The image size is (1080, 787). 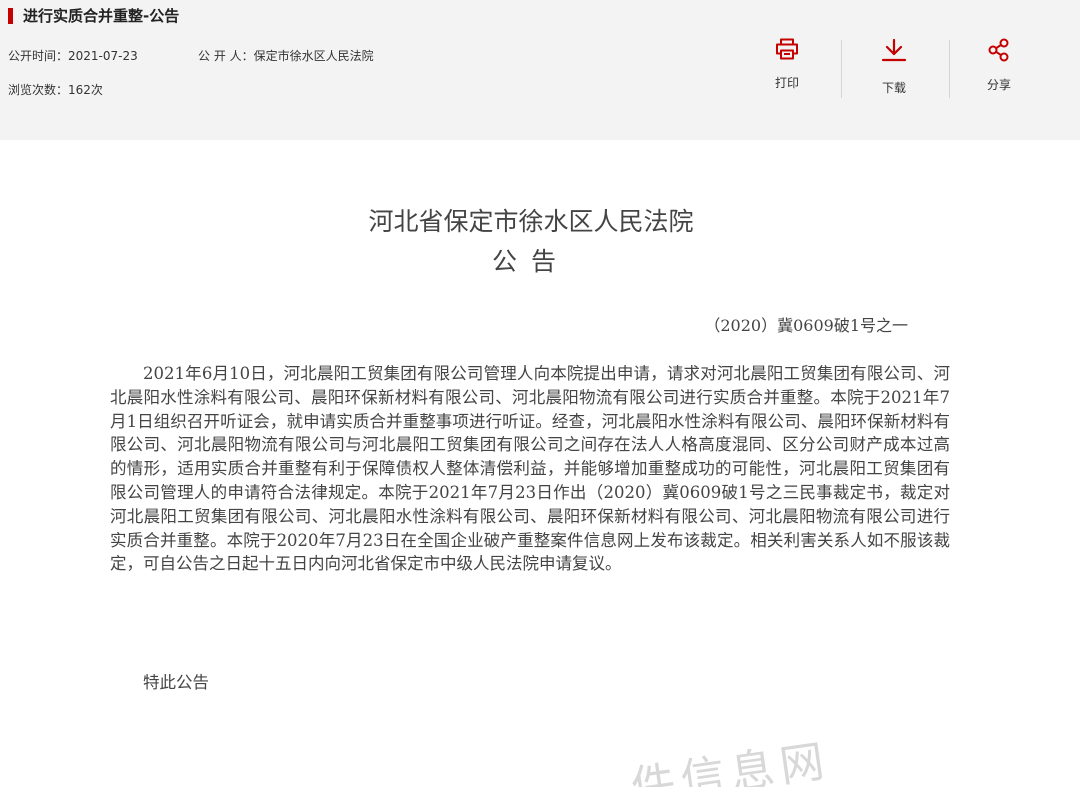 I want to click on case-number: （2020）冀0609破1号之一, so click(x=806, y=325).